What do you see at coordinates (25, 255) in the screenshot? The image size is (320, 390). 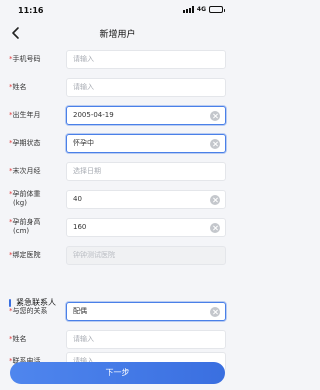 I see `hospital-label: *绑定医院` at bounding box center [25, 255].